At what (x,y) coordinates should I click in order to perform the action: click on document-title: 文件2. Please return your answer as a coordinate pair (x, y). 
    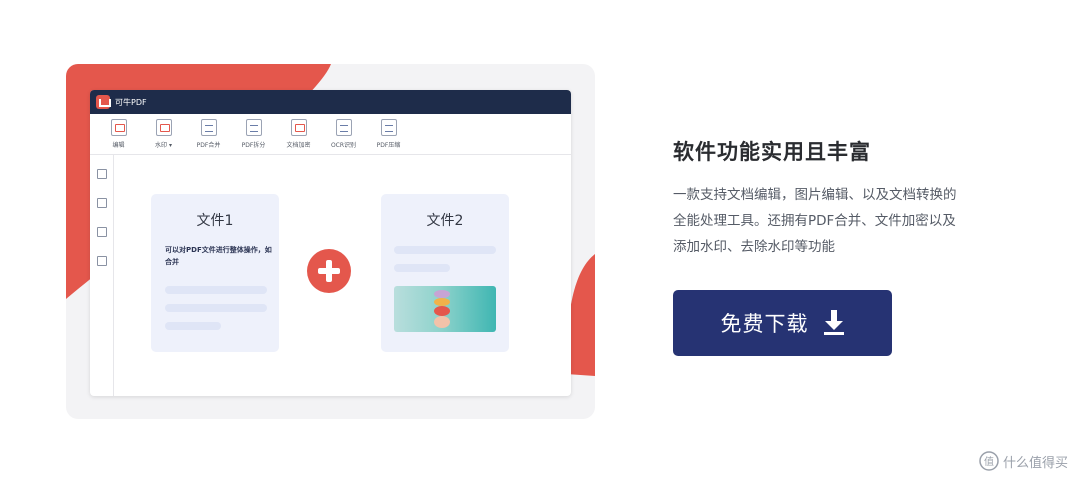
    Looking at the image, I should click on (445, 221).